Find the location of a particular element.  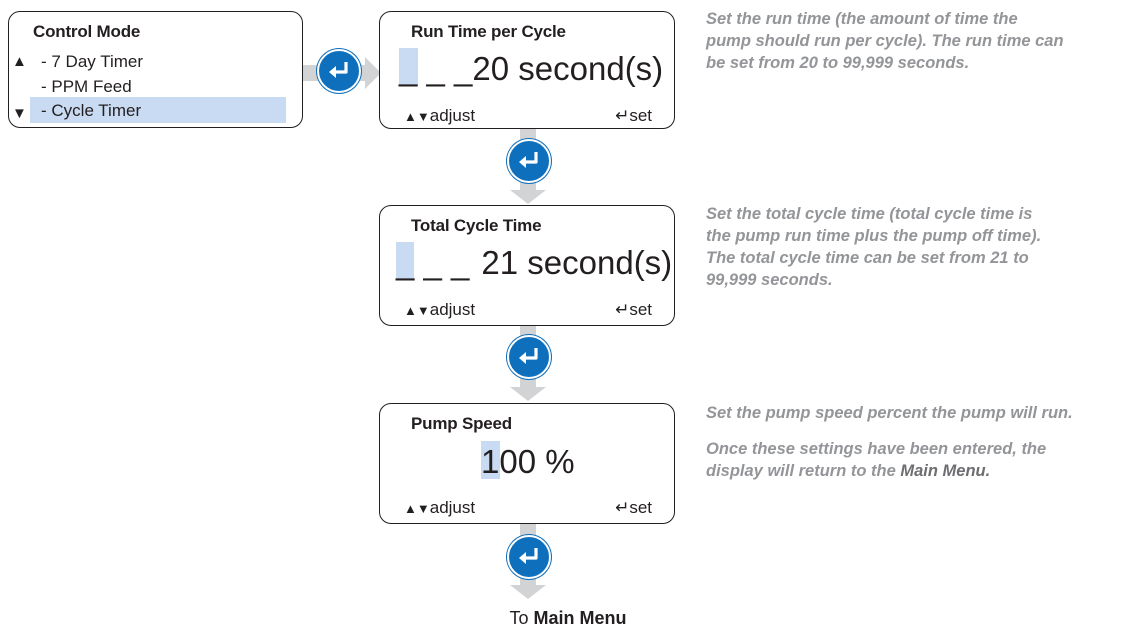

pump-speed-first-digit: 1 is located at coordinates (490, 461).